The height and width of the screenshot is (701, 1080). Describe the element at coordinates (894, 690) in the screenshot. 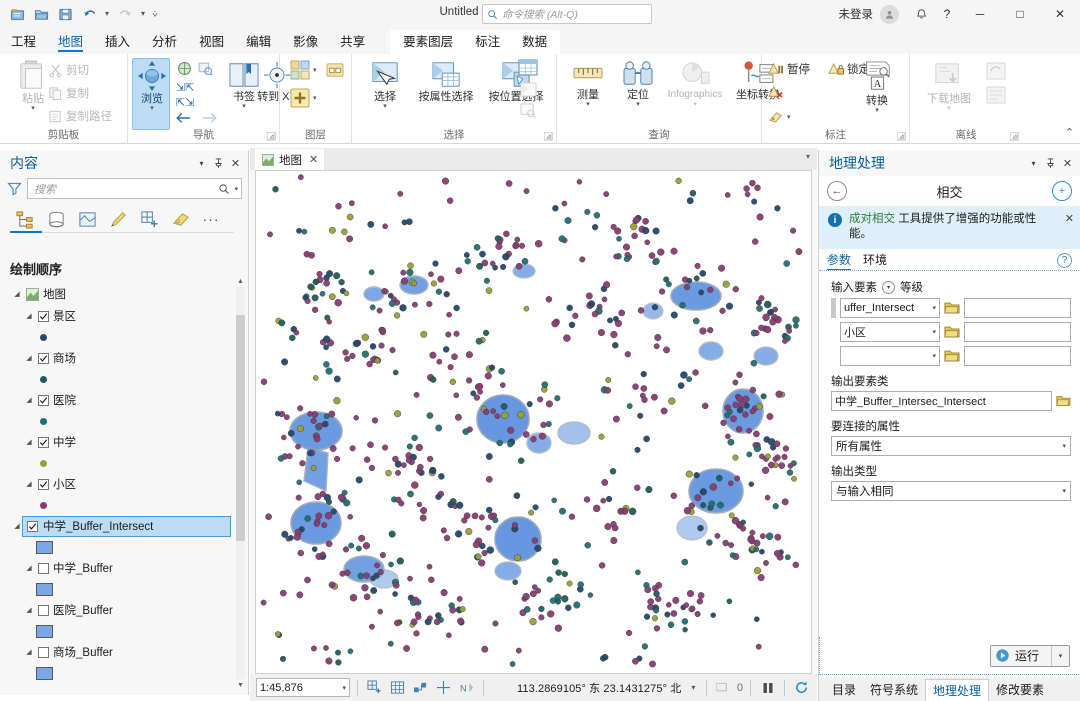

I see `bottom-tab-symbology: 符号系统` at that location.